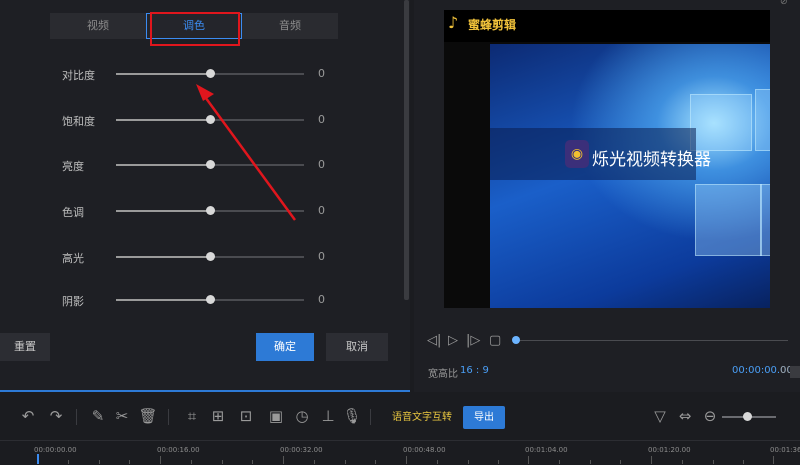  I want to click on tab-video: 视频, so click(98, 26).